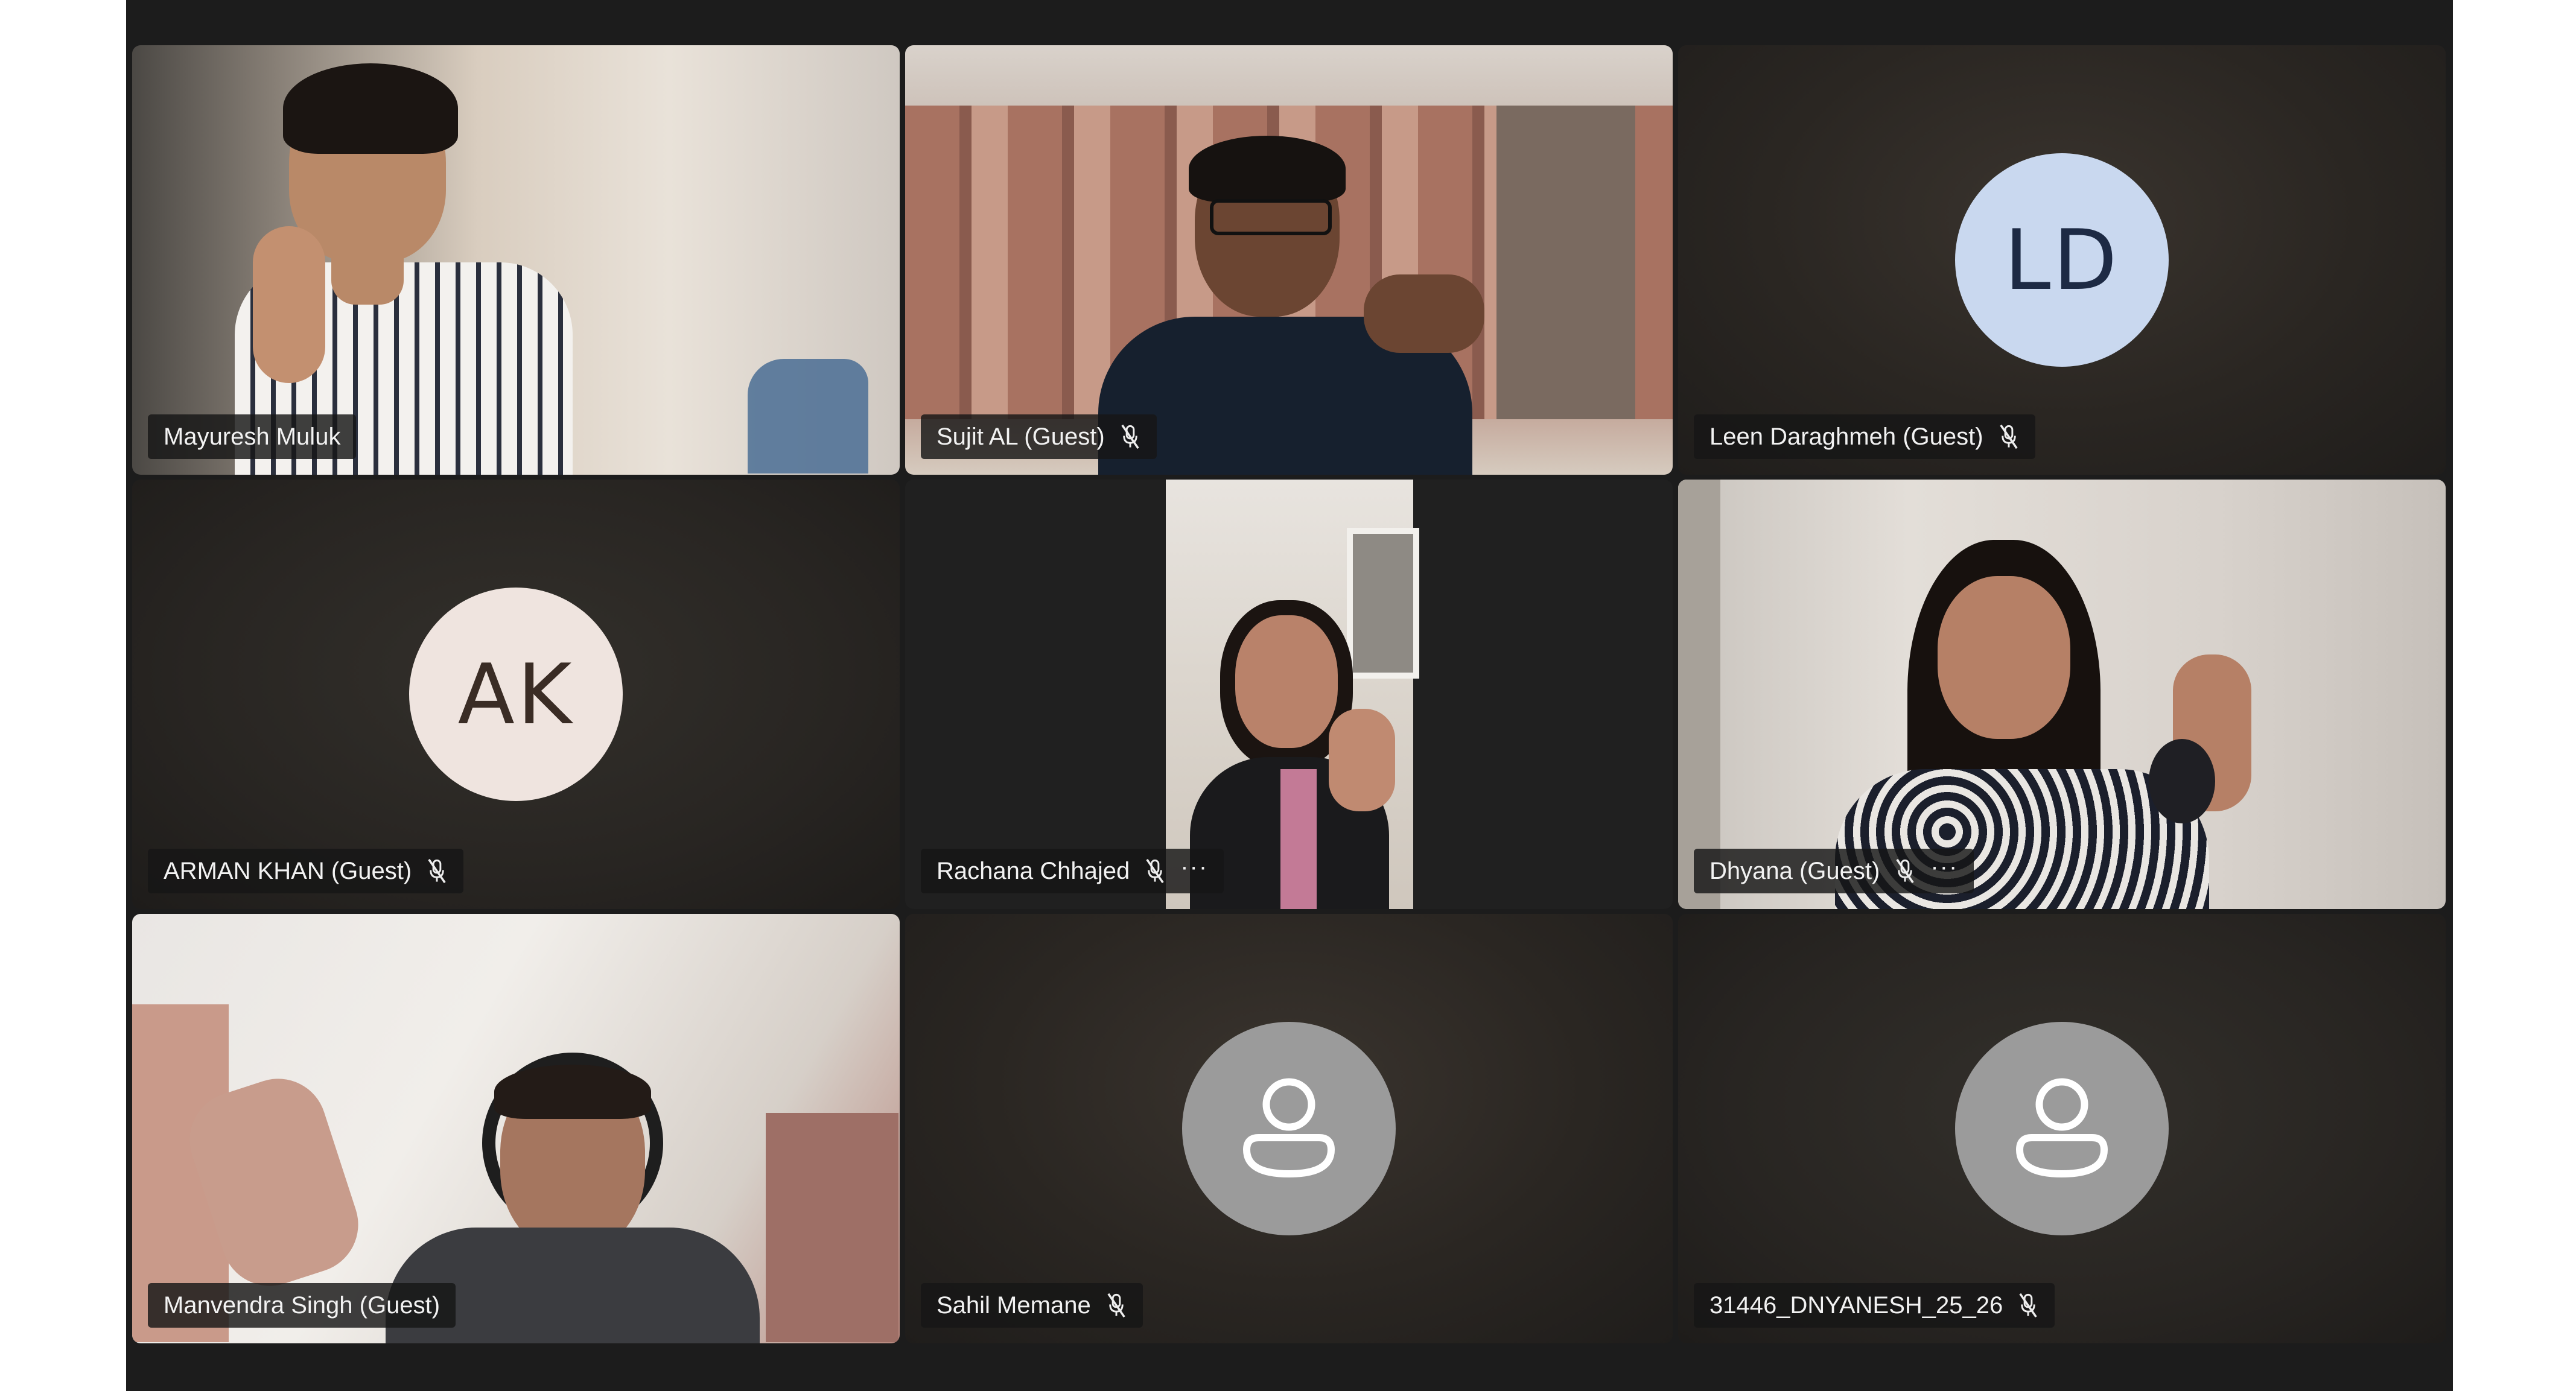 This screenshot has height=1391, width=2576. Describe the element at coordinates (288, 870) in the screenshot. I see `participant-name: ARMAN KHAN (Guest)` at that location.